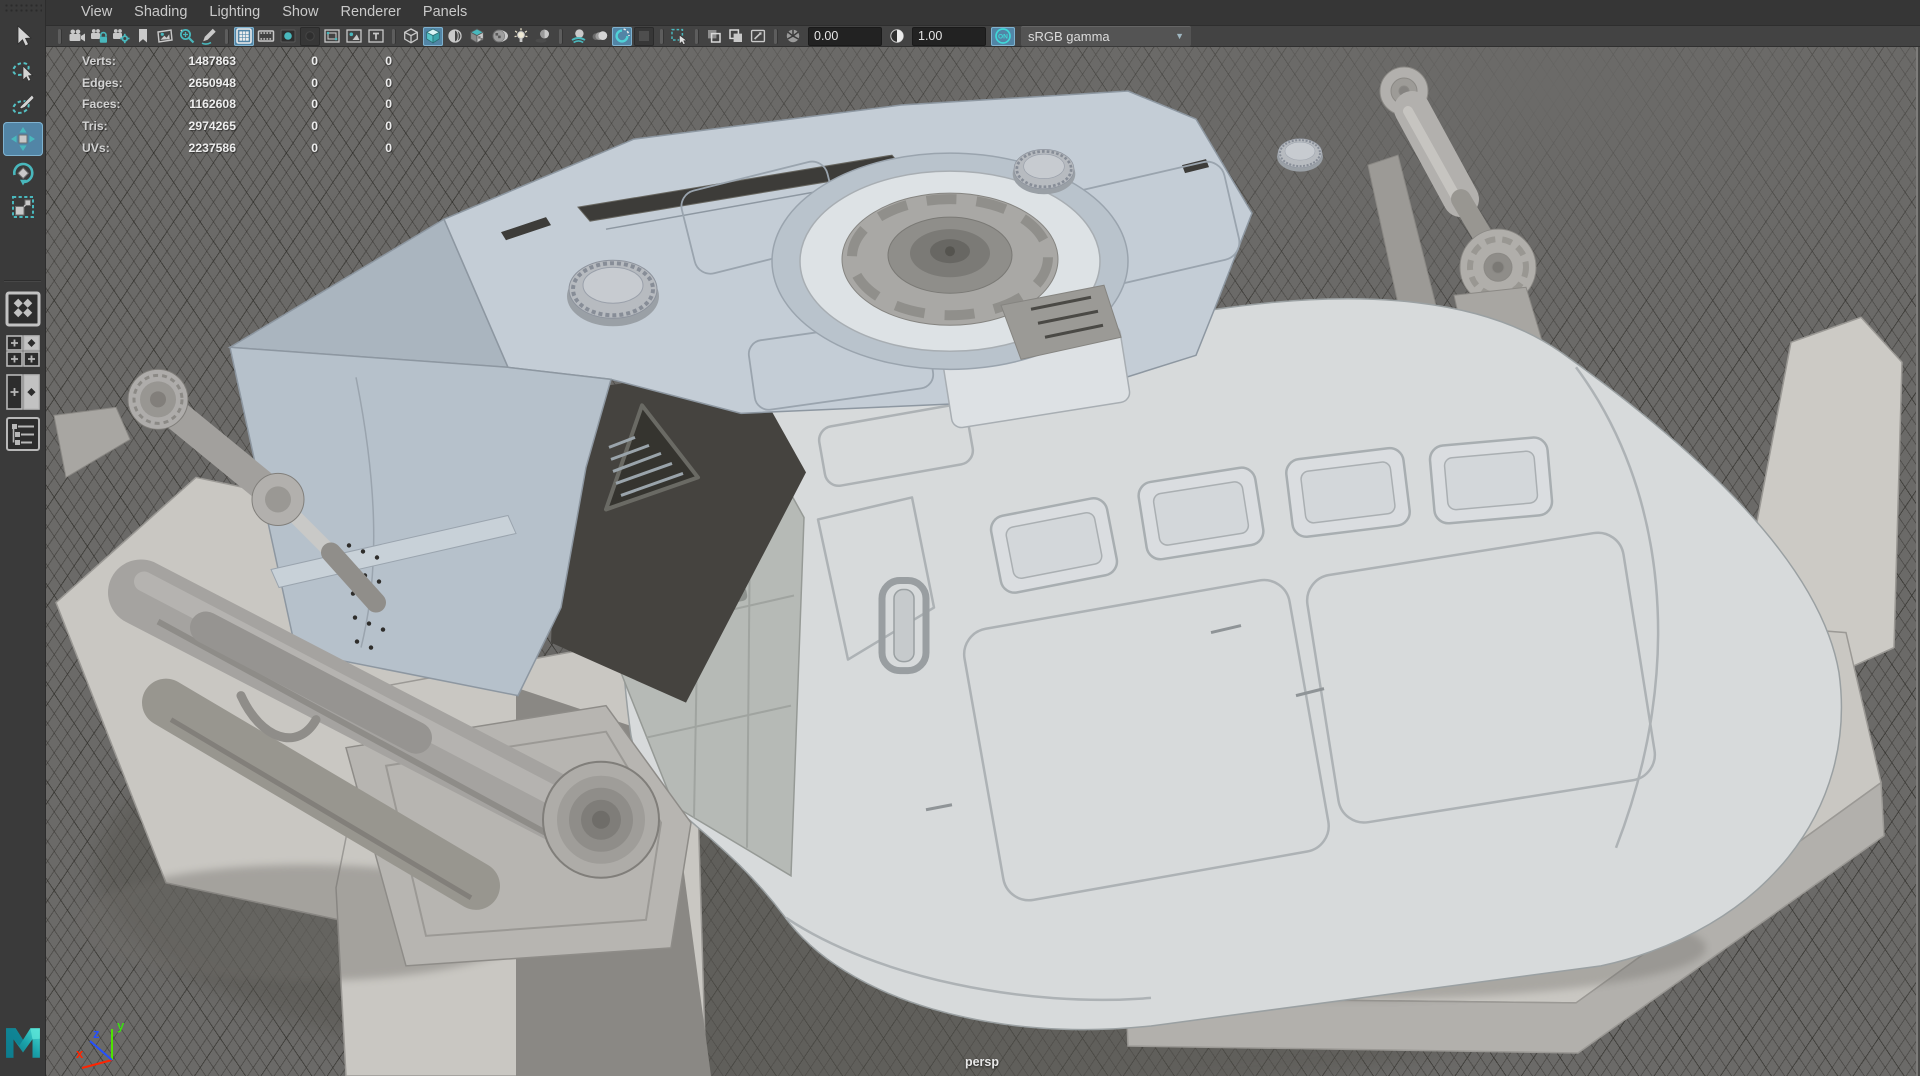 Image resolution: width=1920 pixels, height=1076 pixels. I want to click on lights-icon, so click(521, 35).